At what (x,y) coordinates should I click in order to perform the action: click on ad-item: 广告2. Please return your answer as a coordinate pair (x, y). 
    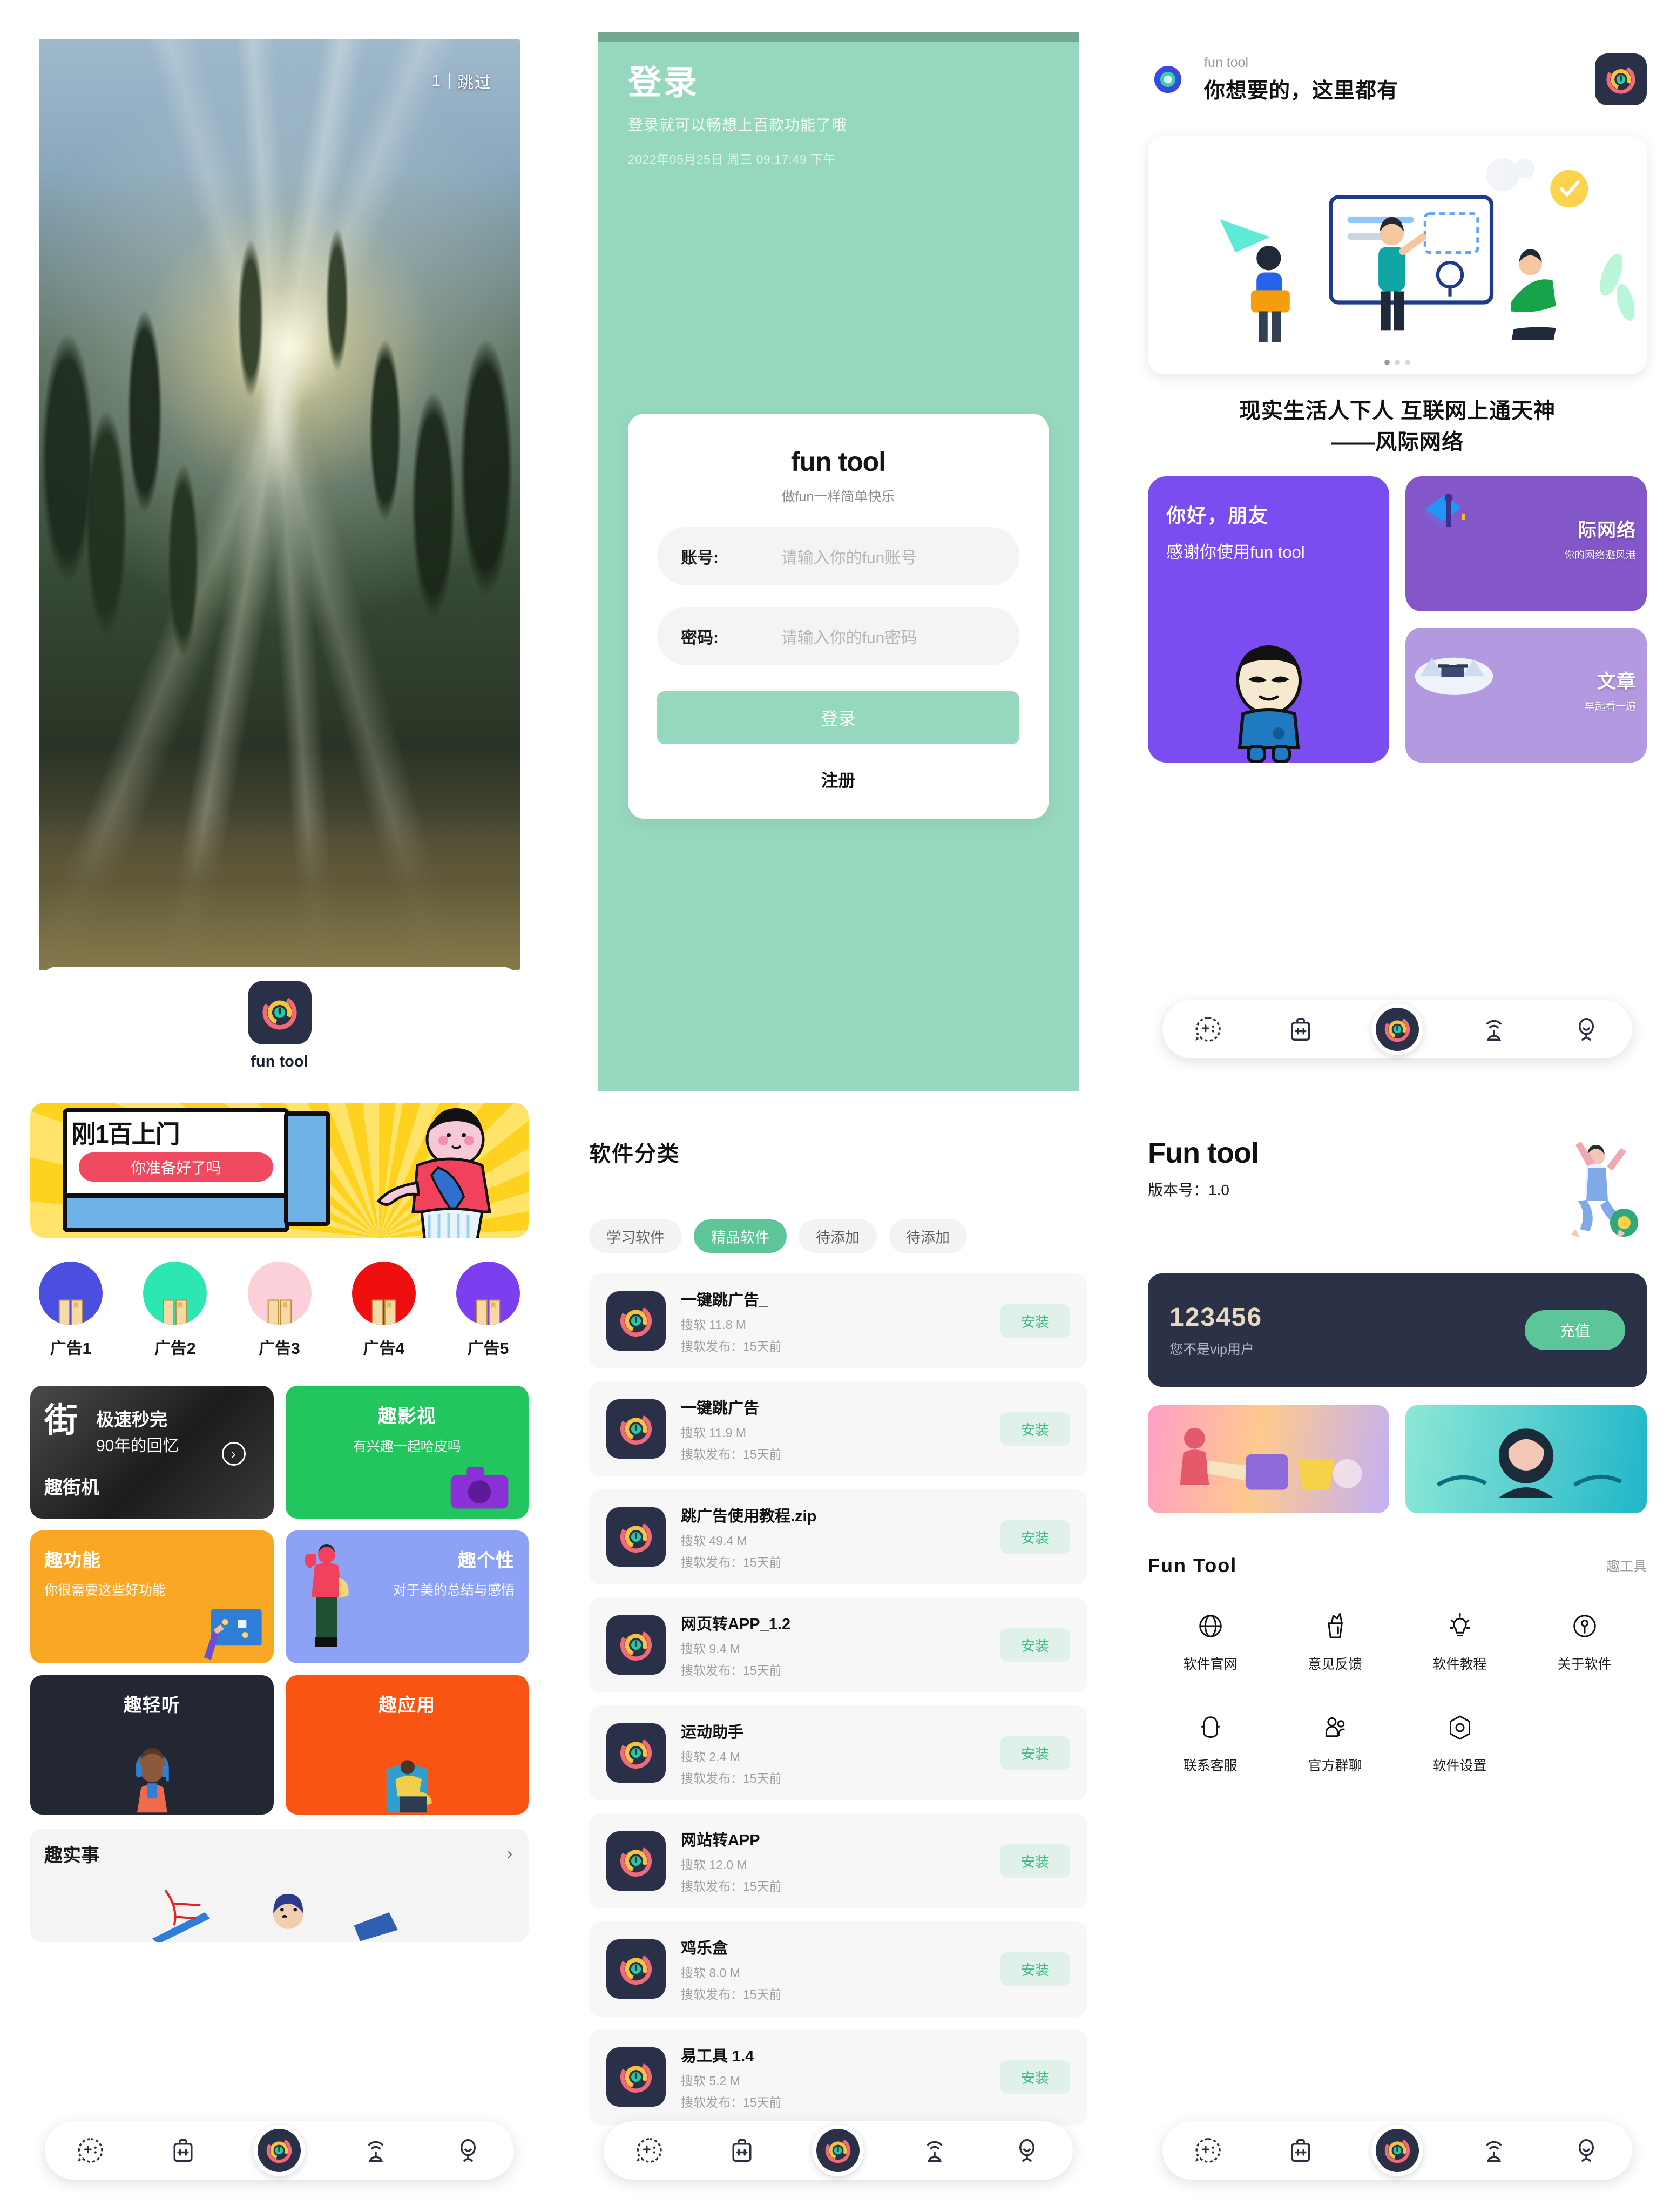
    Looking at the image, I should click on (174, 1310).